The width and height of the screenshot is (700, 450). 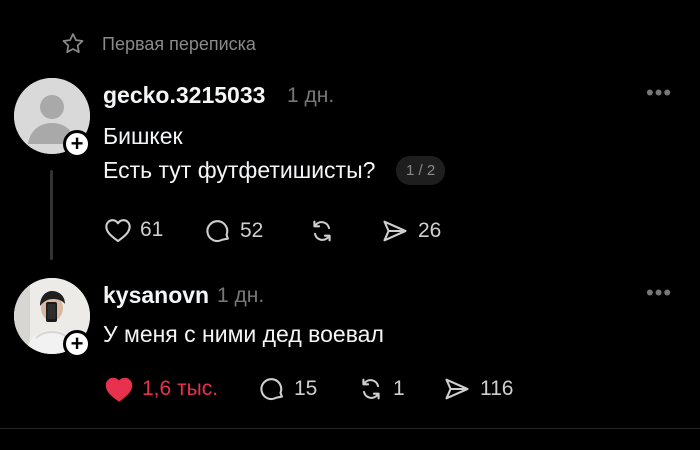 I want to click on share-button: 116, so click(x=477, y=389).